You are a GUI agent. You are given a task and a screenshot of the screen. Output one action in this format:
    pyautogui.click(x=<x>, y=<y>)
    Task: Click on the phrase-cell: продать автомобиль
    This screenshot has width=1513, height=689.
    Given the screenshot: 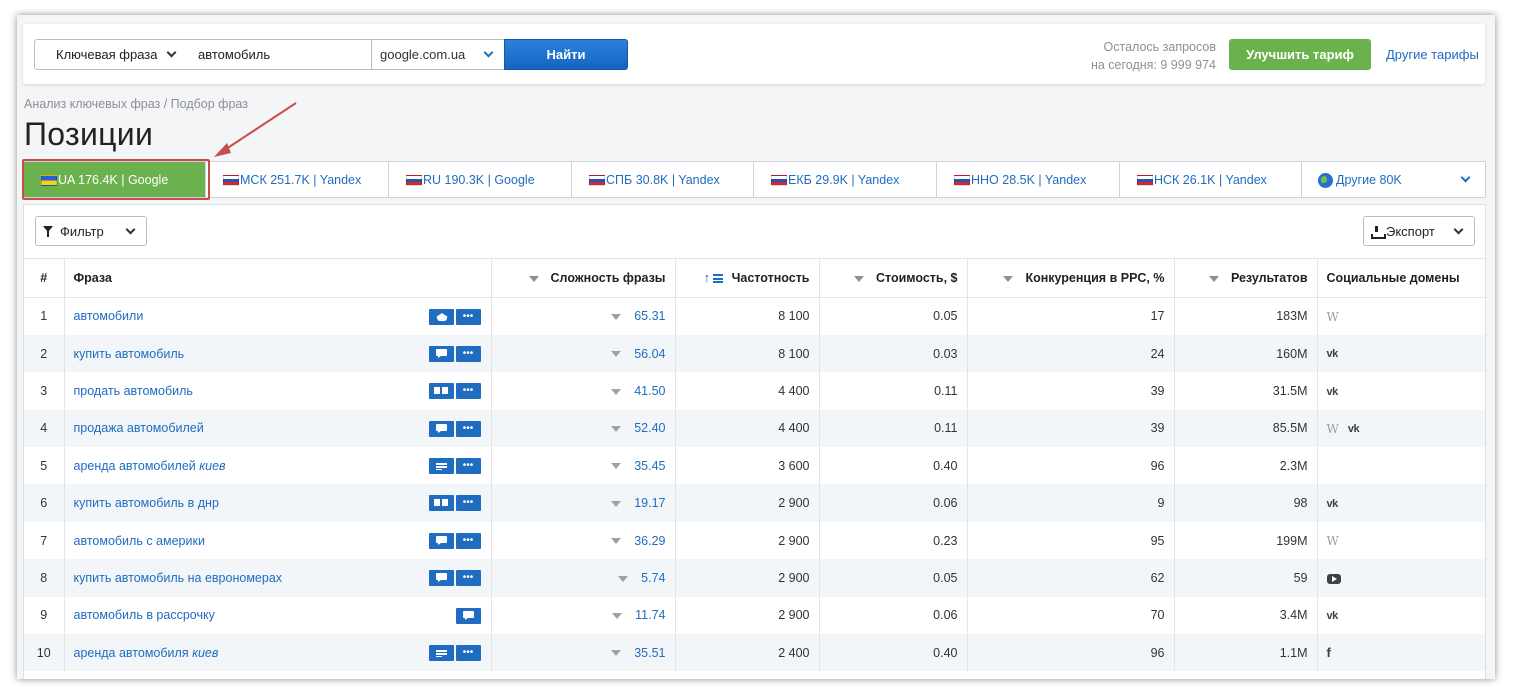 What is the action you would take?
    pyautogui.click(x=278, y=391)
    